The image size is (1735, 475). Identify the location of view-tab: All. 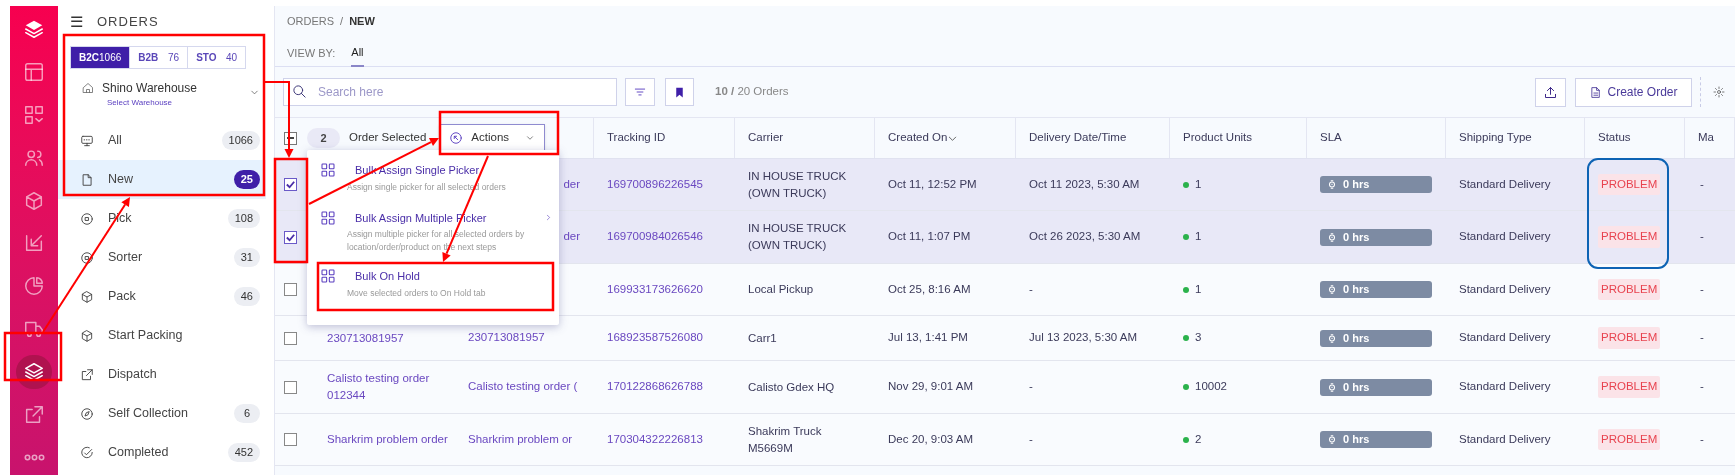
(357, 55).